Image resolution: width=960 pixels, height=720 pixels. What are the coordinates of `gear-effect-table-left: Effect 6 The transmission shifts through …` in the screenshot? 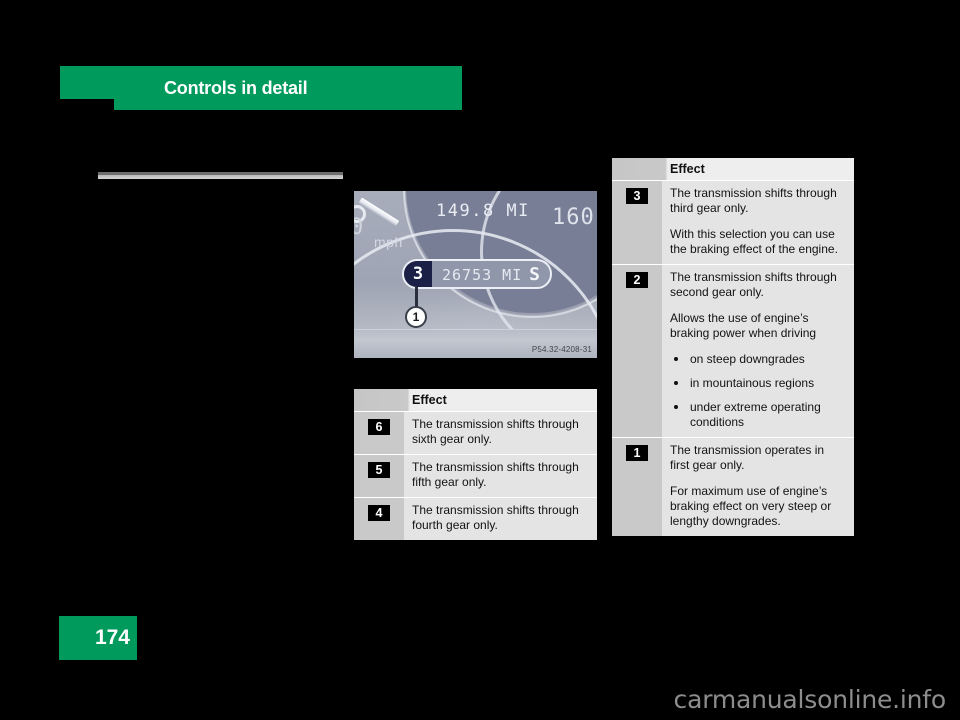 It's located at (475, 464).